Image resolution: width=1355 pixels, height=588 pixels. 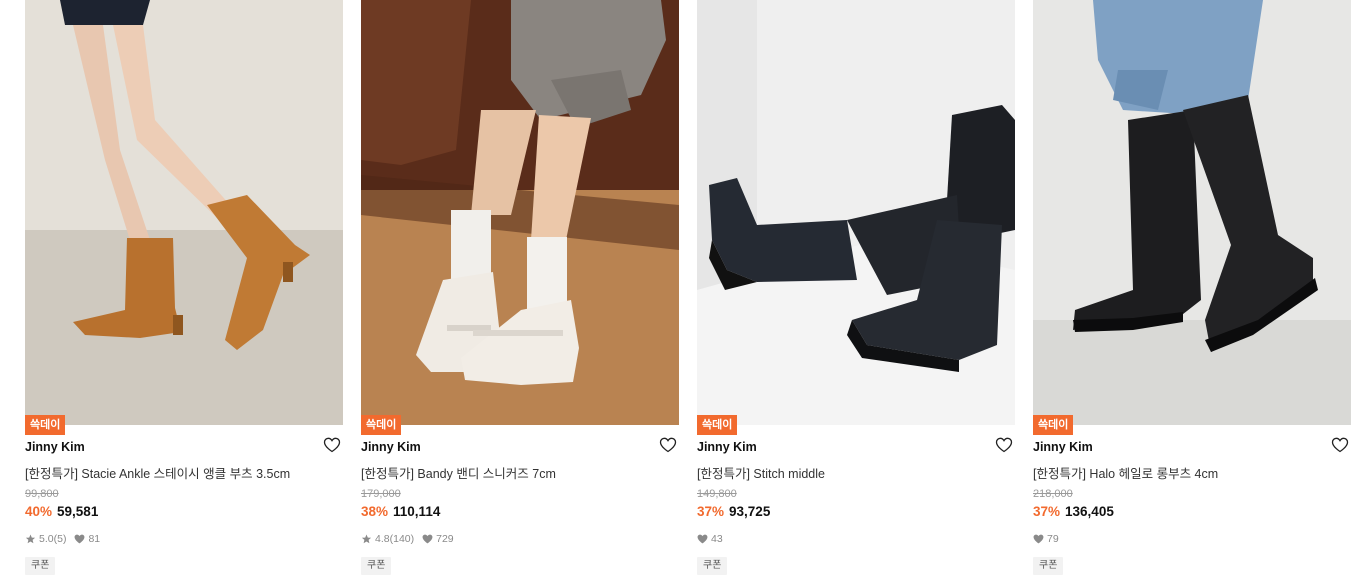 I want to click on product-stats: 79, so click(x=1050, y=539).